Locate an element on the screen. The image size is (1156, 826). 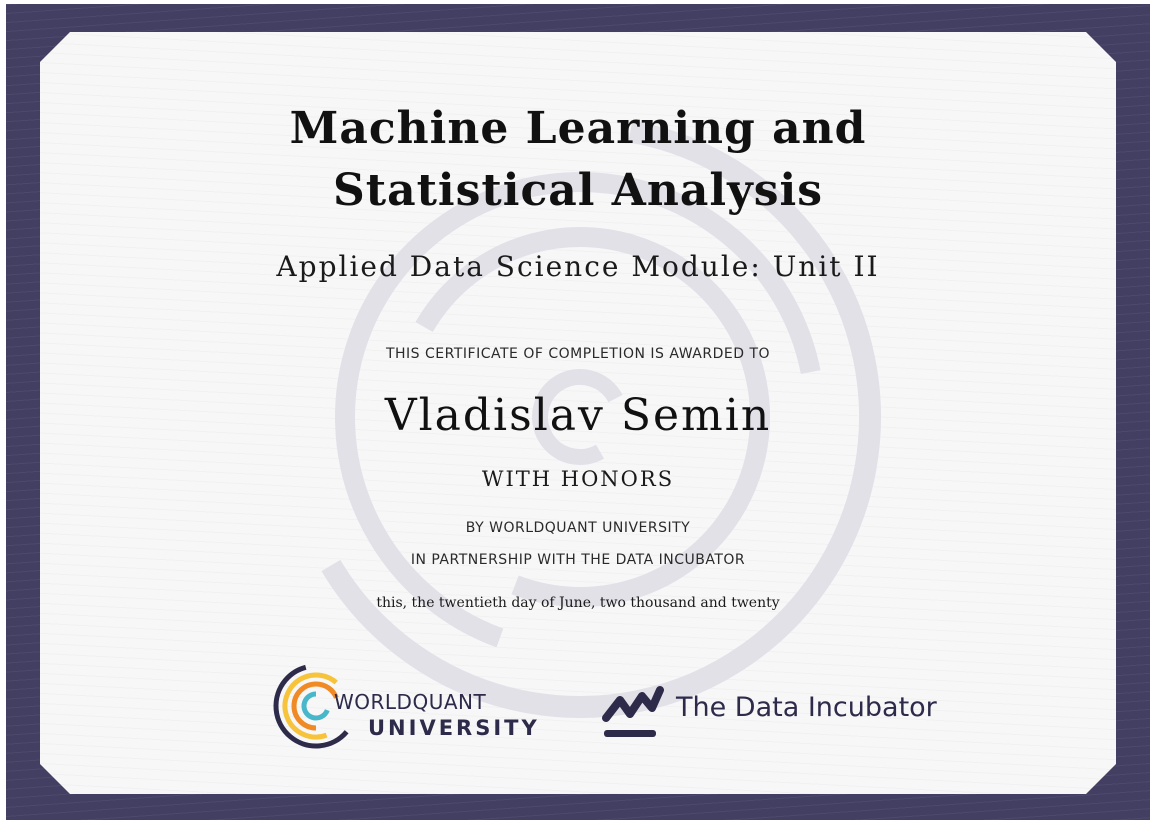
distinction-text: WITH HONORS is located at coordinates (578, 479).